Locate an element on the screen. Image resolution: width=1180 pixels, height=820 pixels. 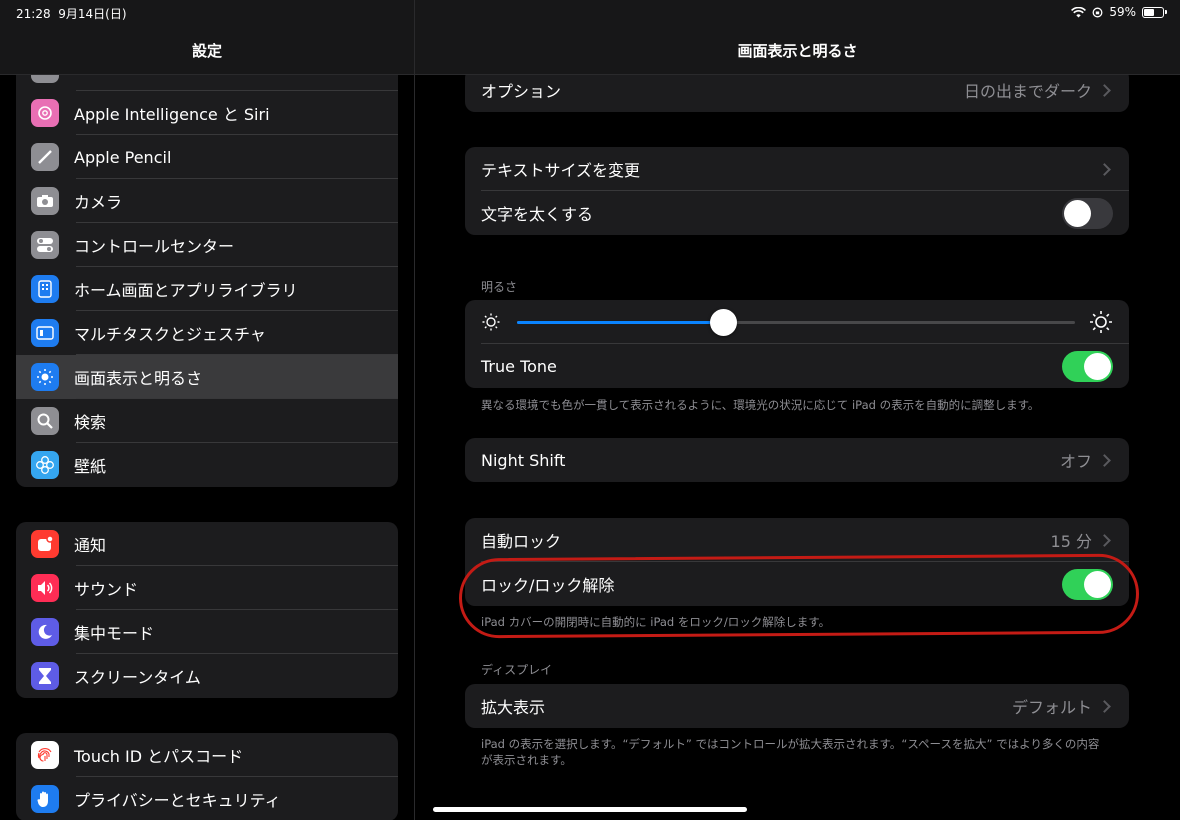
home-indicator is located at coordinates (590, 809).